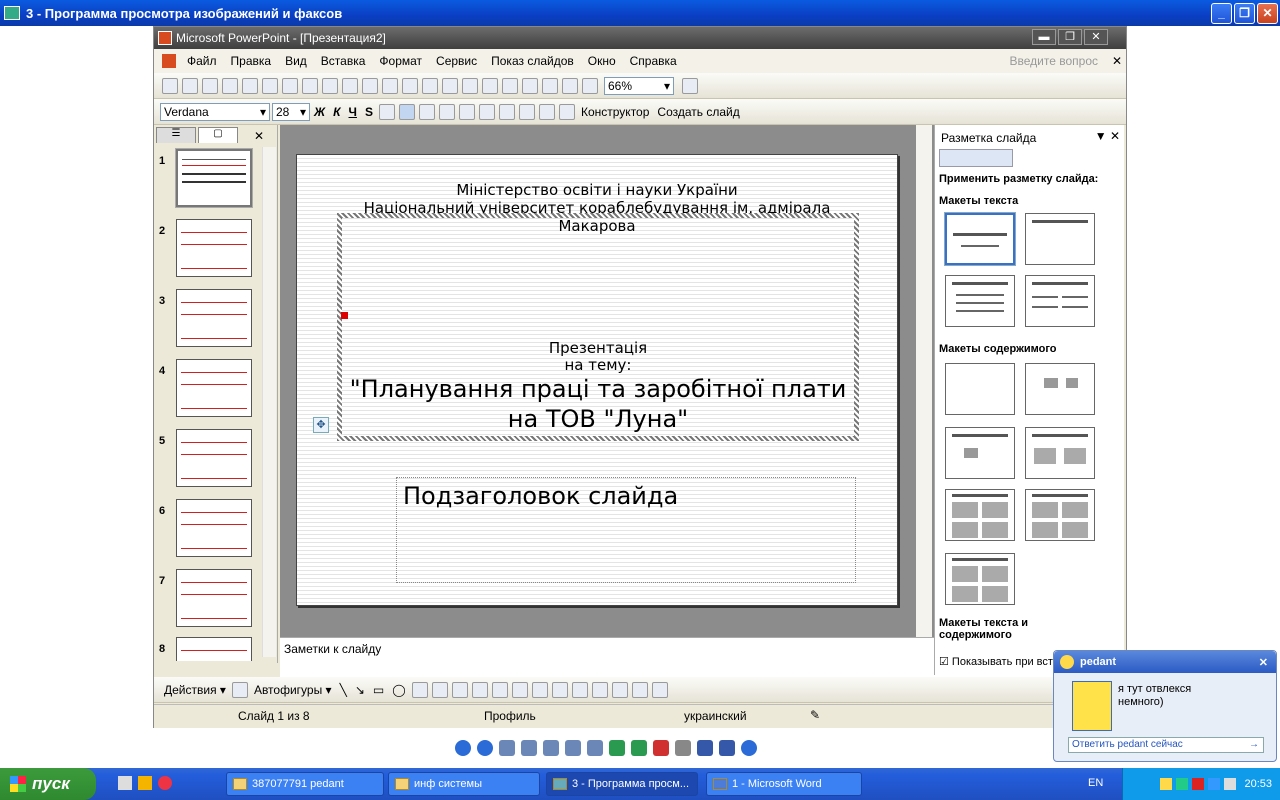 The image size is (1280, 800). I want to click on minimize-button: _, so click(1221, 13).